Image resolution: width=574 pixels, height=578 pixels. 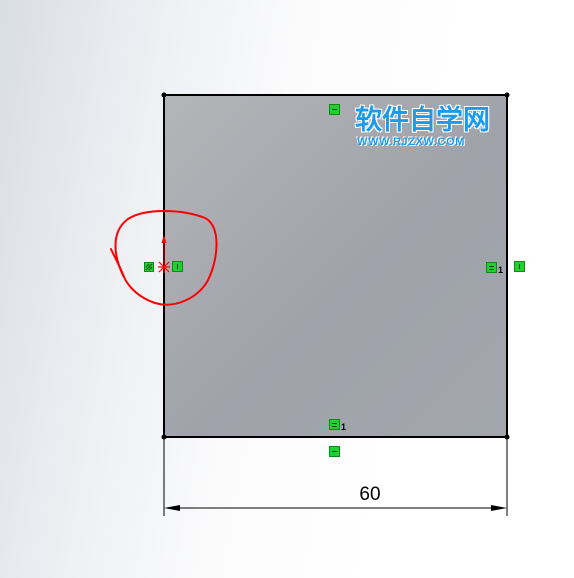 What do you see at coordinates (149, 267) in the screenshot?
I see `fixed-point-icon` at bounding box center [149, 267].